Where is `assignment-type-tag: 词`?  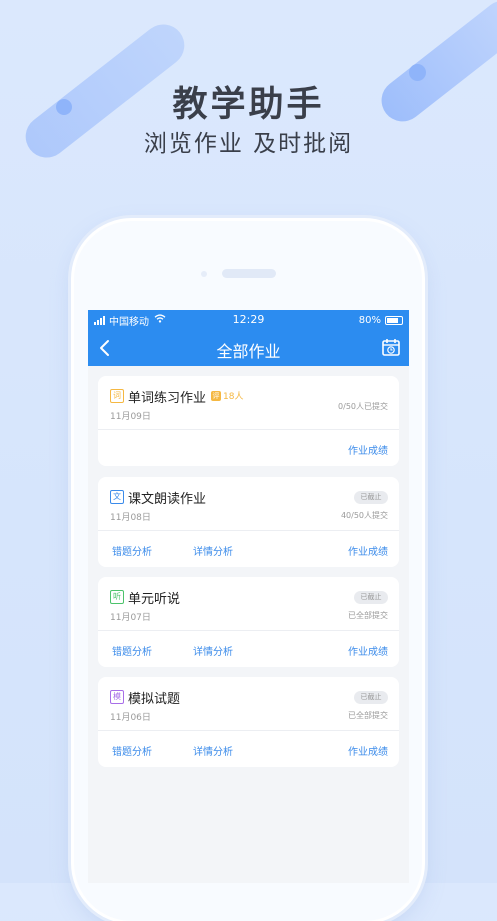 assignment-type-tag: 词 is located at coordinates (117, 396).